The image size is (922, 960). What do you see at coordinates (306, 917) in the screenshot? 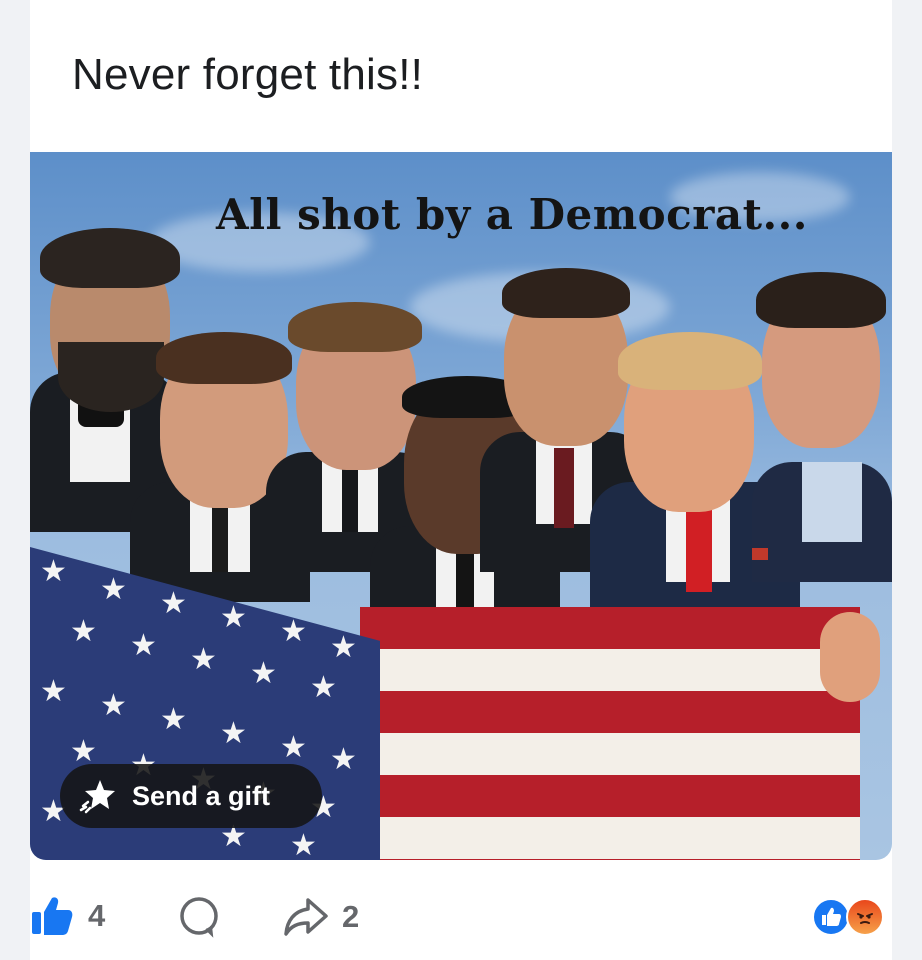
I see `share-arrow-icon` at bounding box center [306, 917].